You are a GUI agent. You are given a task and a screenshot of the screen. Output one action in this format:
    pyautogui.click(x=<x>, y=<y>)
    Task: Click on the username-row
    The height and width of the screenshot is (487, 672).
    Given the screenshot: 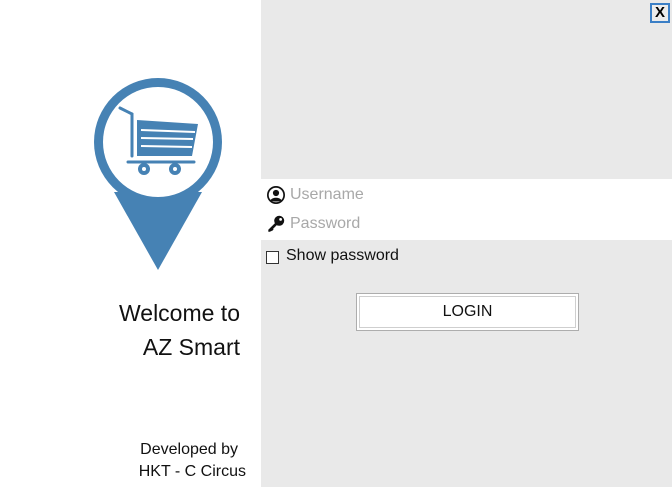 What is the action you would take?
    pyautogui.click(x=466, y=195)
    